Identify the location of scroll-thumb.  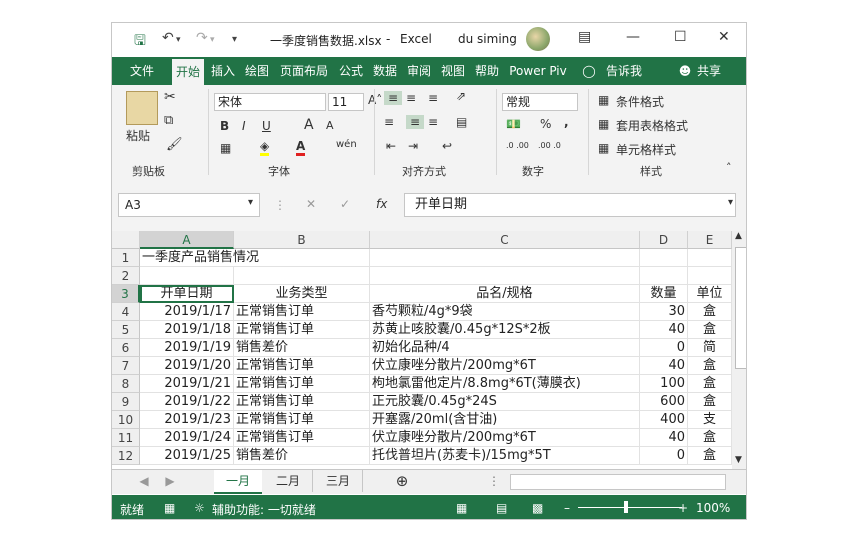
(740, 308).